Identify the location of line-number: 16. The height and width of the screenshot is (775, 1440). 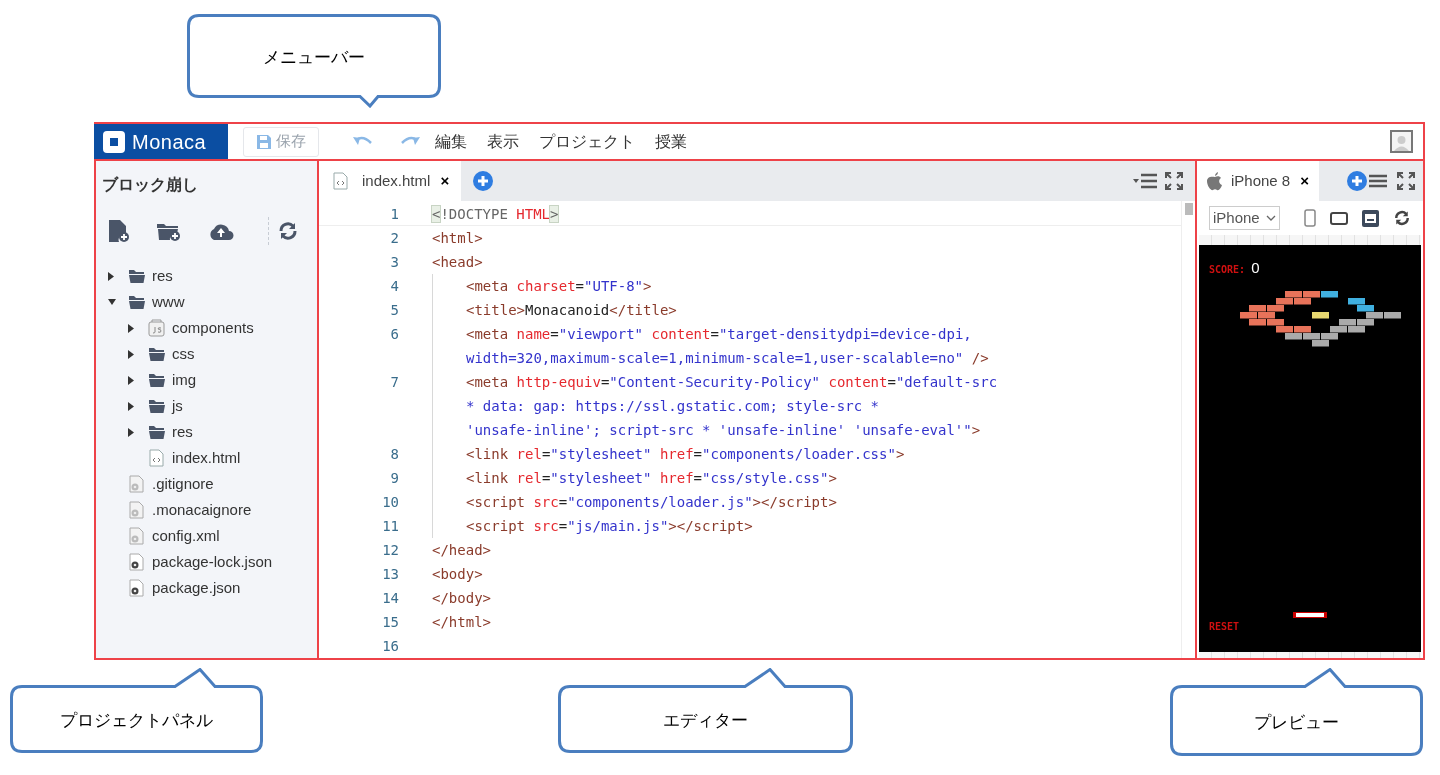
(390, 646).